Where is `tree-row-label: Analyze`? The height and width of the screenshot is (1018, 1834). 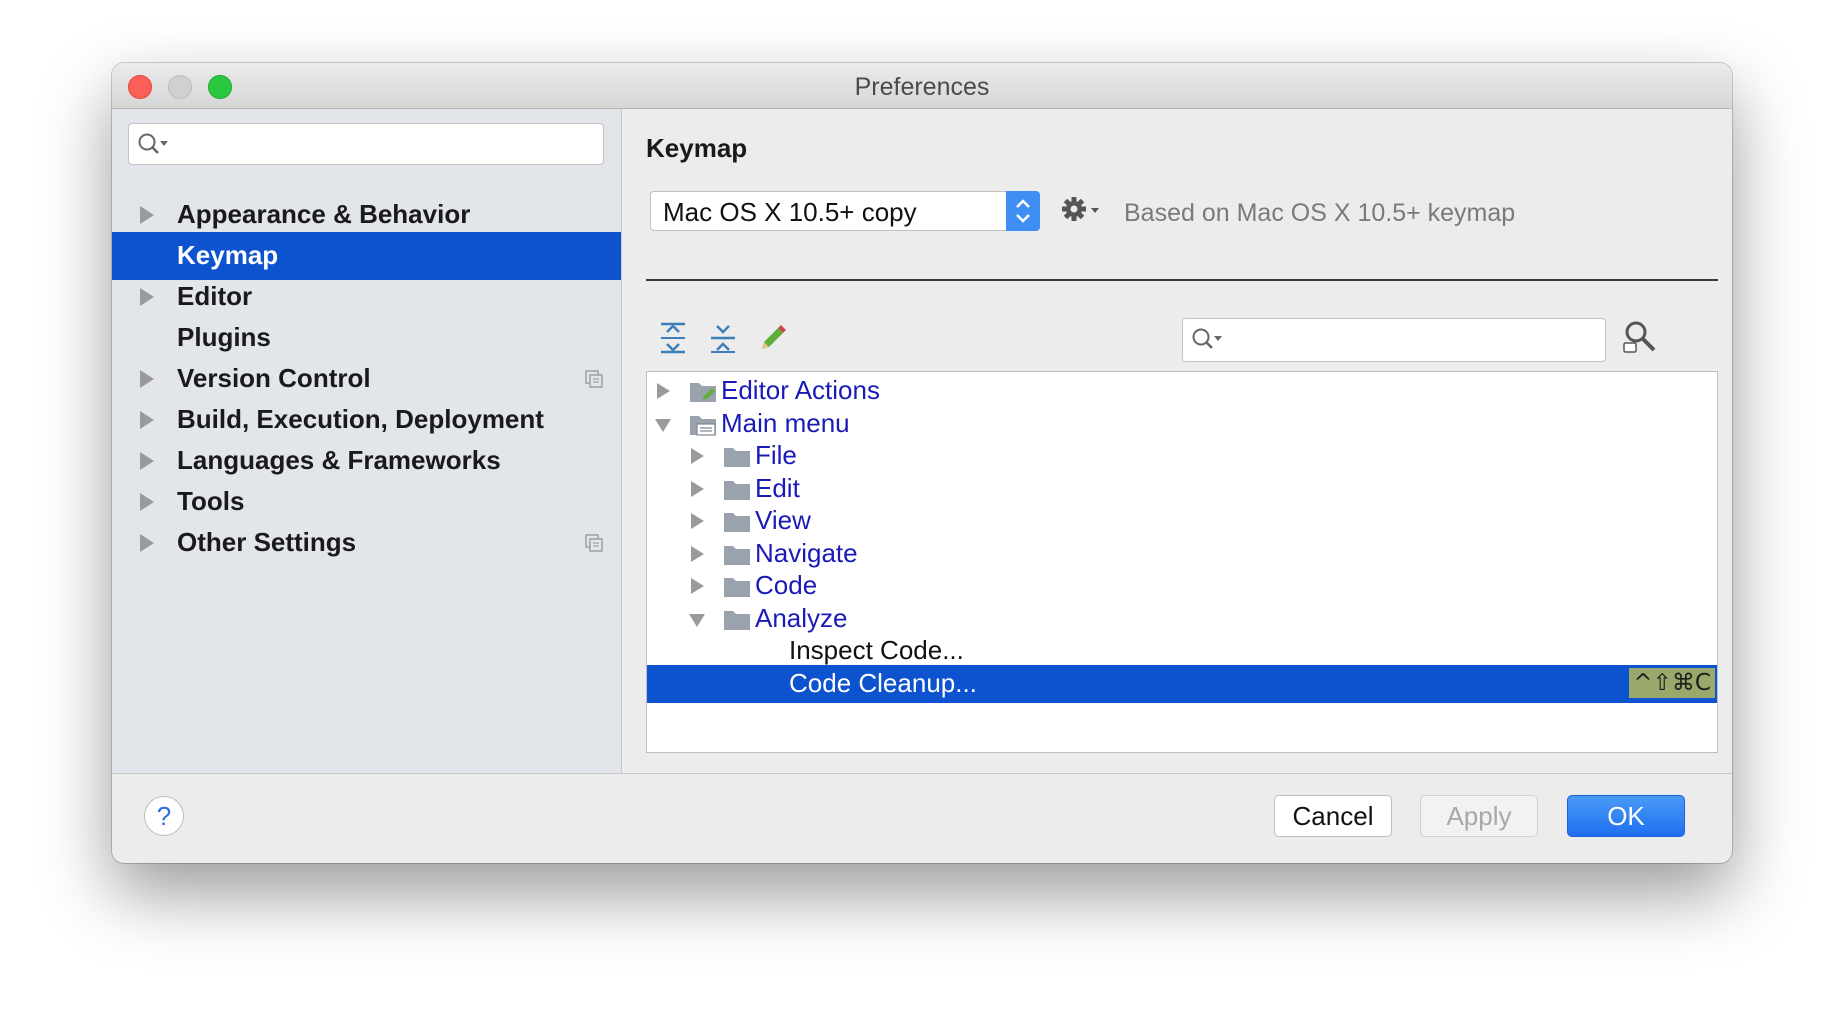
tree-row-label: Analyze is located at coordinates (801, 617).